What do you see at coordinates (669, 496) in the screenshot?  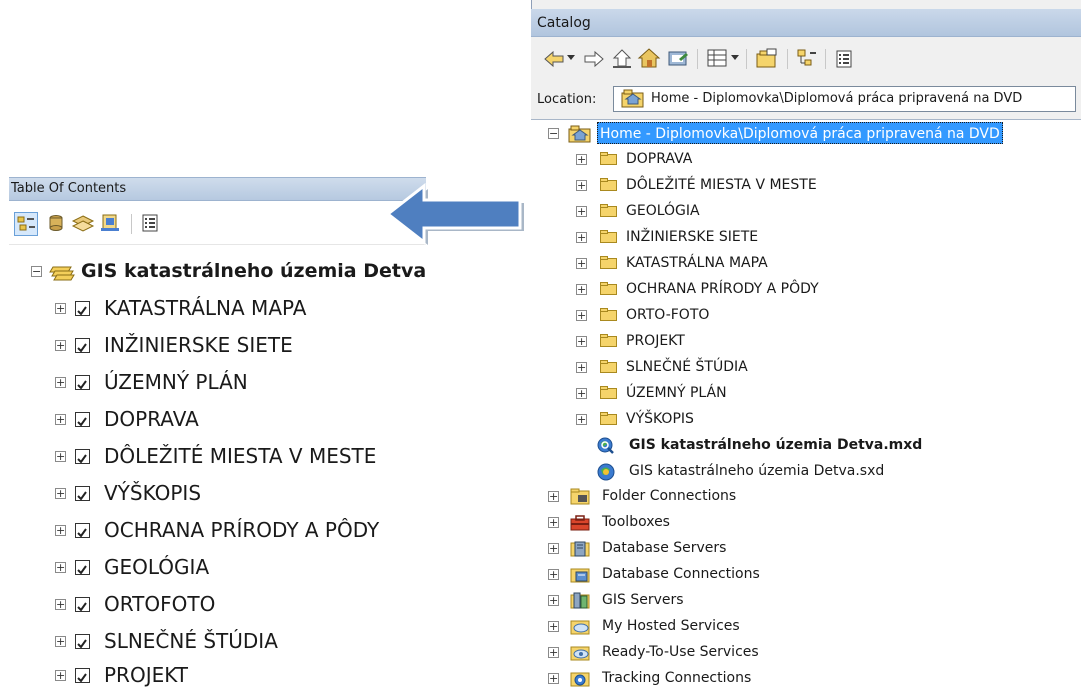 I see `catalog-connection-label: Folder Connections` at bounding box center [669, 496].